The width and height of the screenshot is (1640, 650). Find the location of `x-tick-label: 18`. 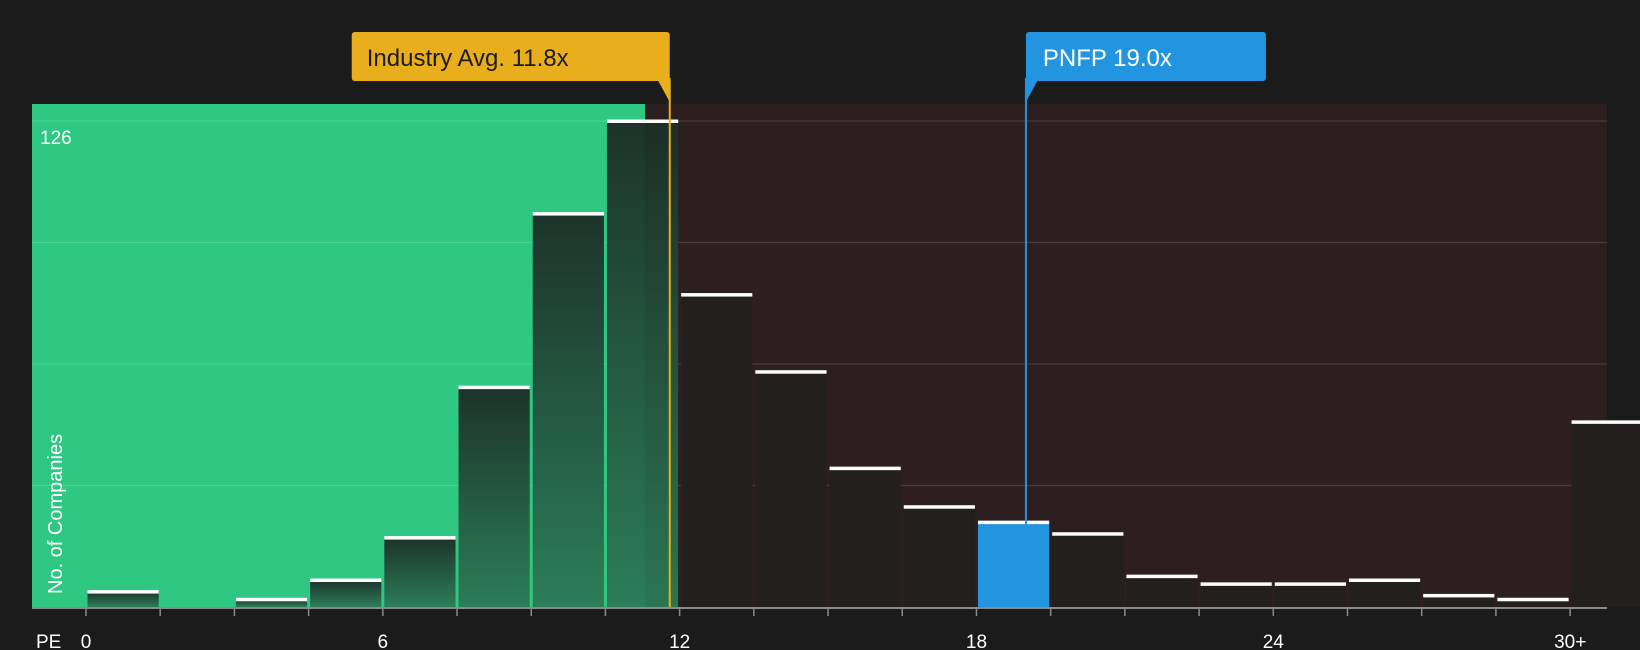

x-tick-label: 18 is located at coordinates (976, 641).